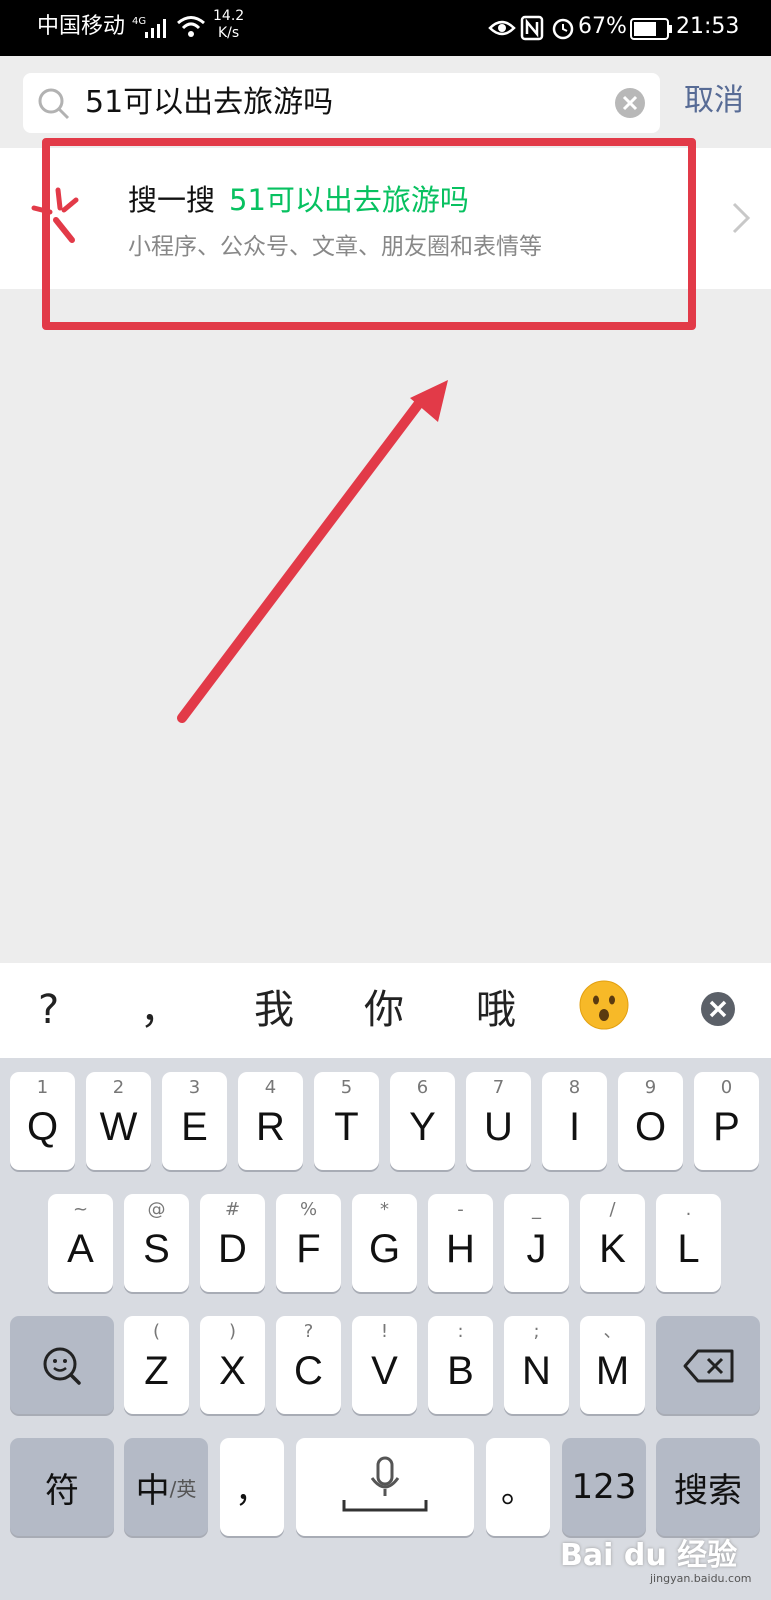 This screenshot has height=1600, width=771. Describe the element at coordinates (574, 1121) in the screenshot. I see `key-i: 8I` at that location.